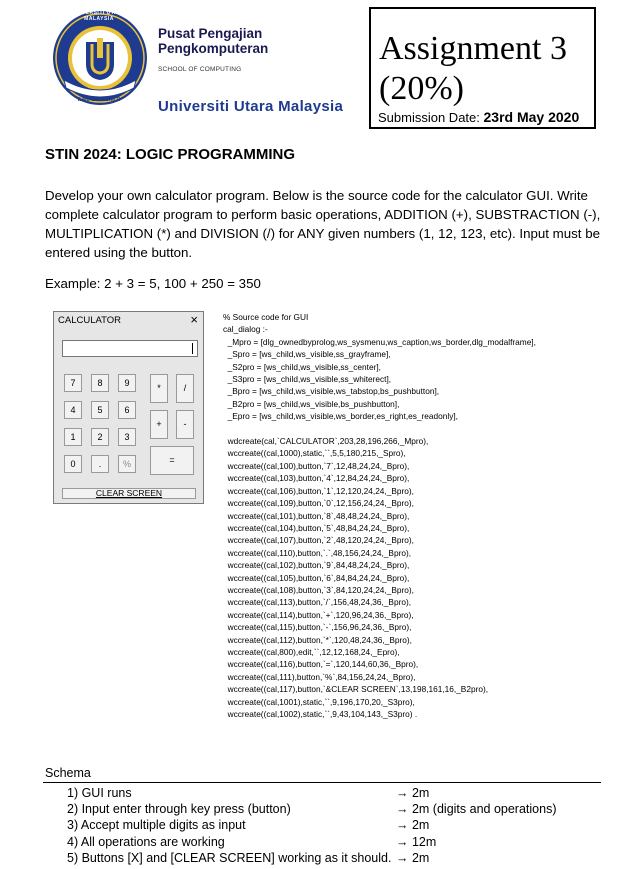  I want to click on button-1: 1, so click(73, 437).